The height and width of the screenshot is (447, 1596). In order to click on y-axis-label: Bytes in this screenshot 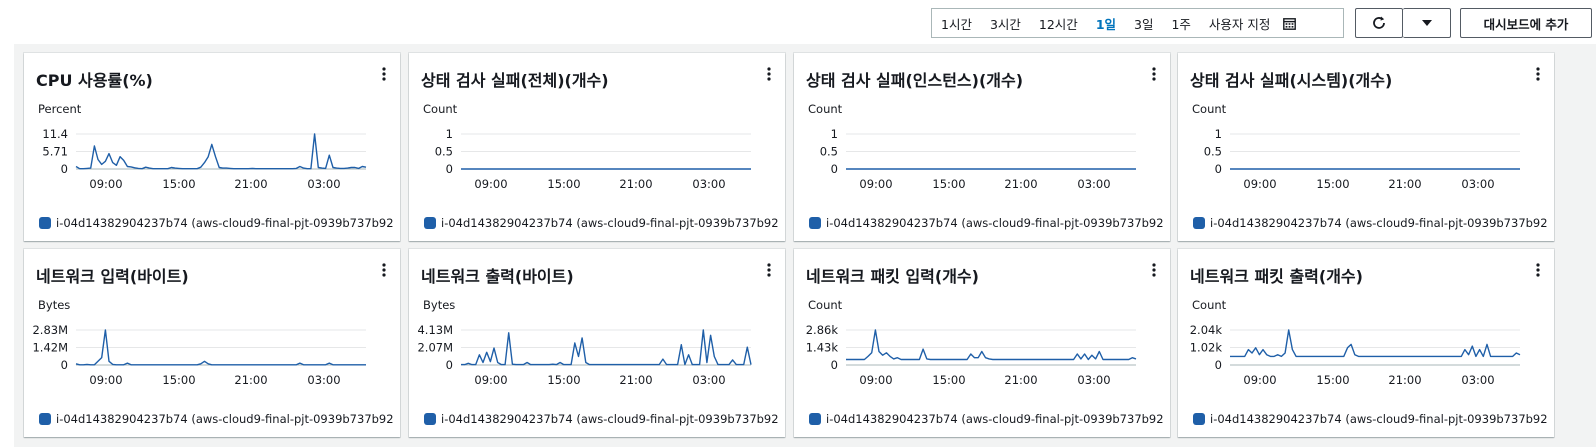, I will do `click(54, 305)`.